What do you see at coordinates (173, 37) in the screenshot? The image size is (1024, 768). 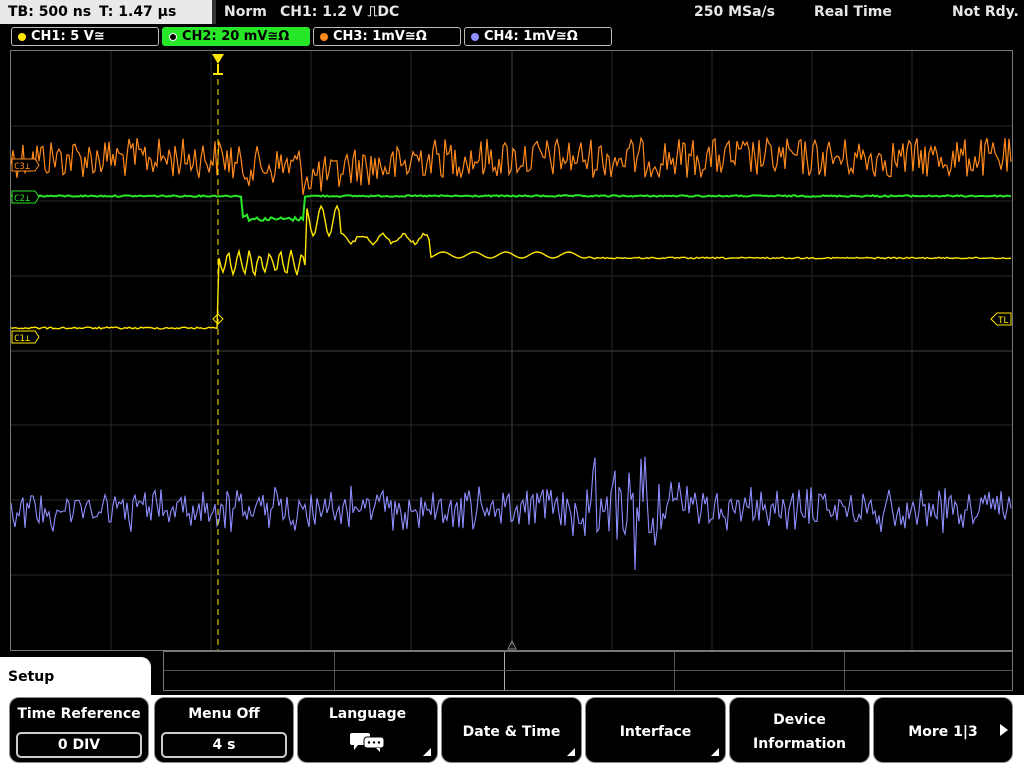 I see `channel-2-color-icon` at bounding box center [173, 37].